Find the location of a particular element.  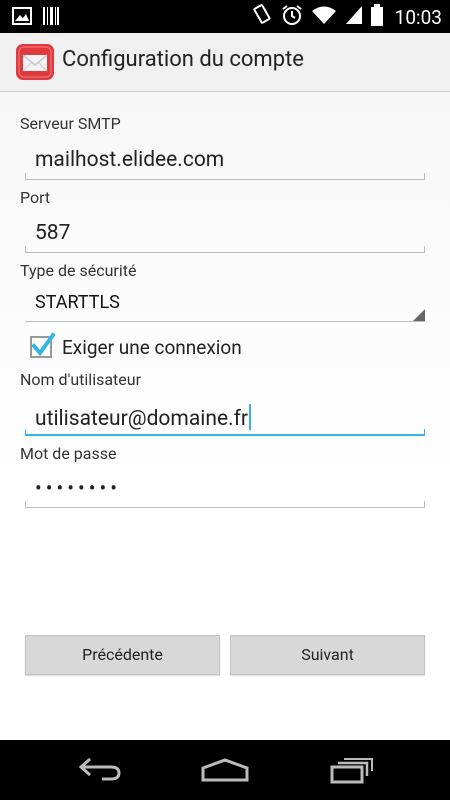

security-type-value: STARTTLS is located at coordinates (77, 302).